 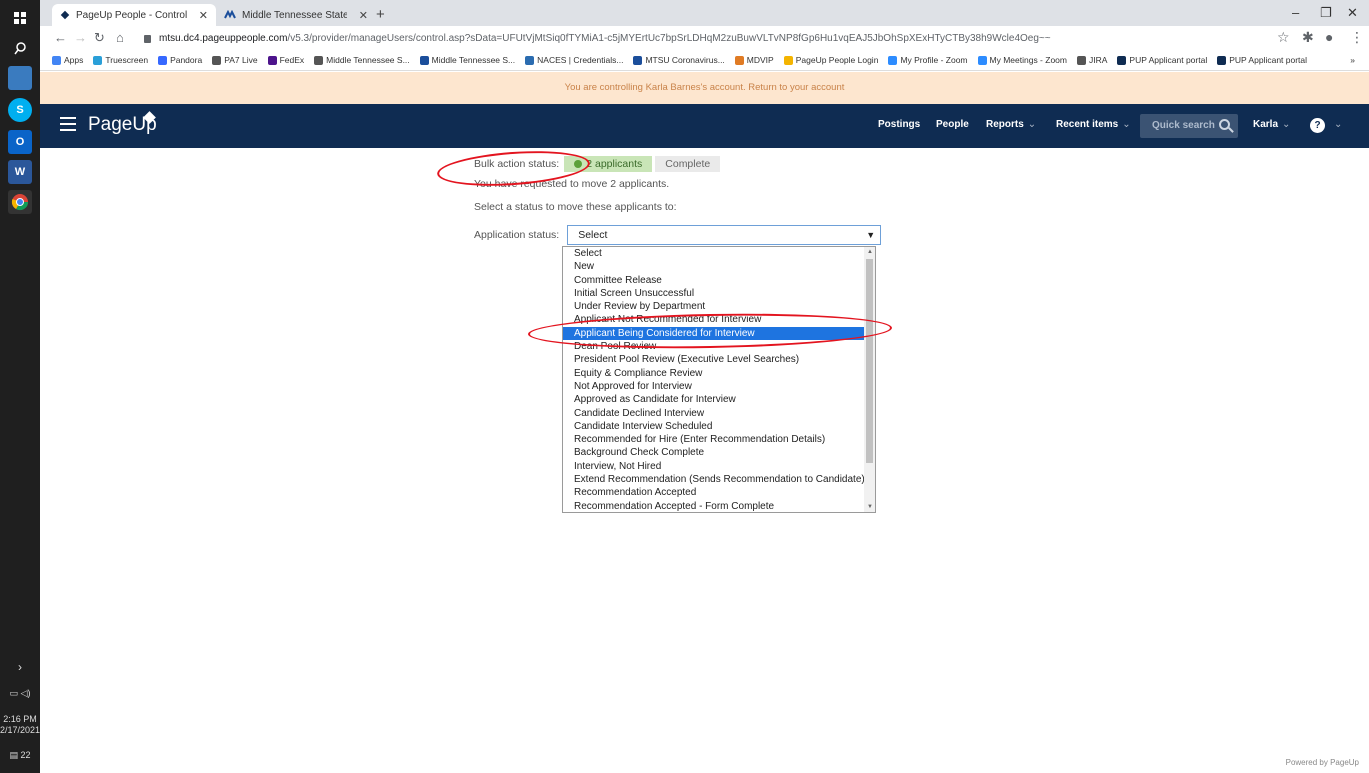 I want to click on dropdown-option: Candidate Declined Interview, so click(x=719, y=413).